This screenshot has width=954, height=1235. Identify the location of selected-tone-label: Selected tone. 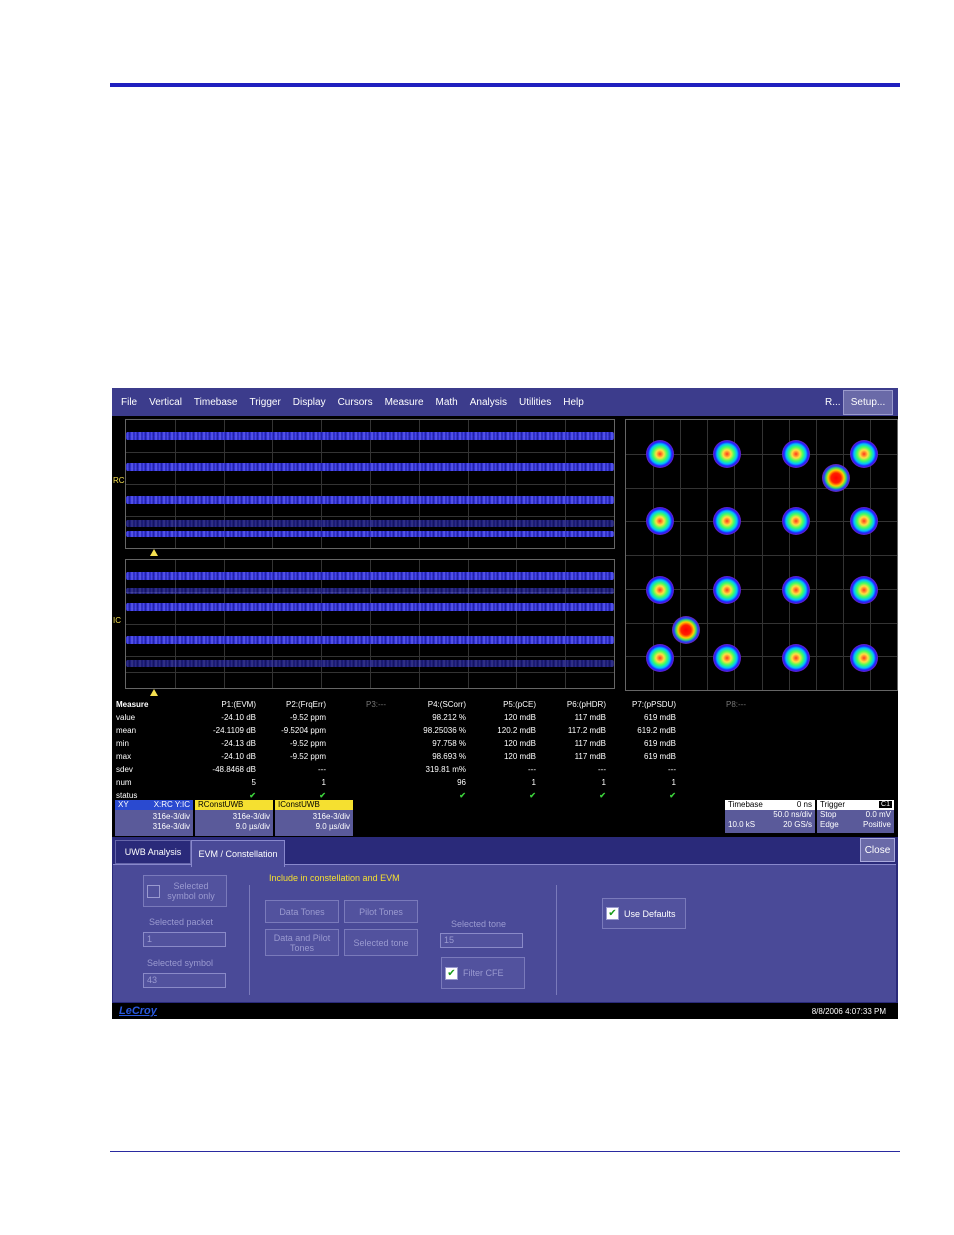
(479, 924).